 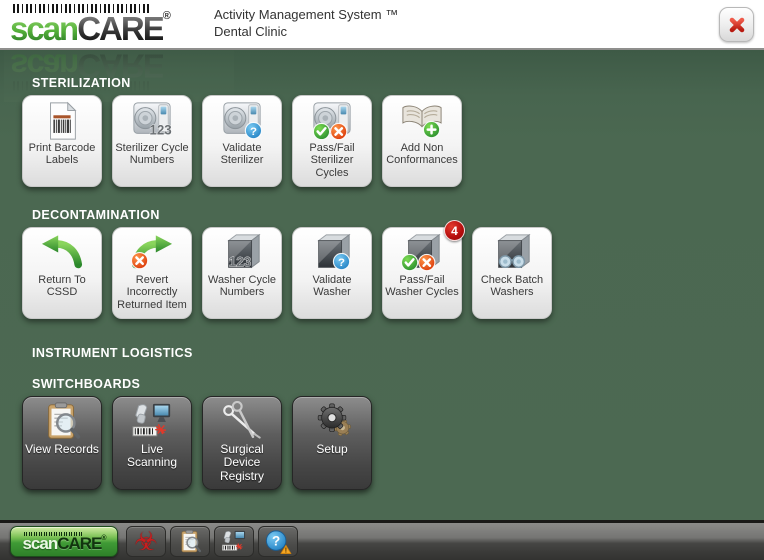 I want to click on validate-washer-button: ? Validate Washer, so click(x=332, y=273).